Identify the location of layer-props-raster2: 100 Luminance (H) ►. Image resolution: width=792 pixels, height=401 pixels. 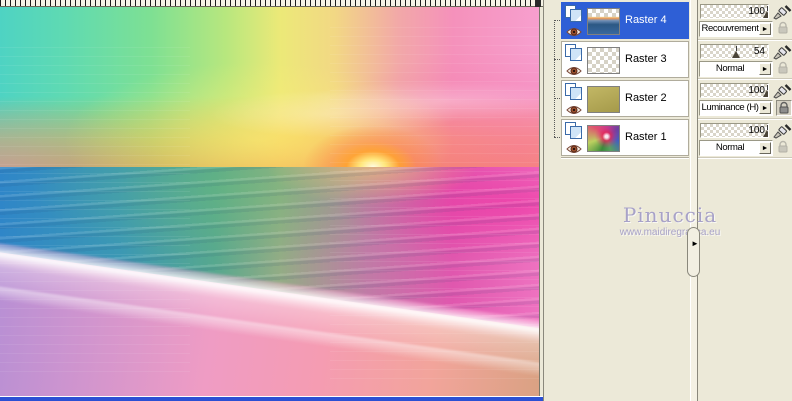
(745, 100).